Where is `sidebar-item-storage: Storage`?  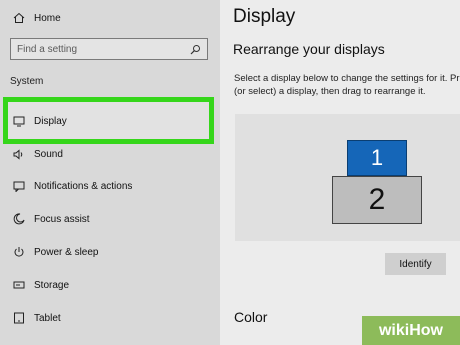 sidebar-item-storage: Storage is located at coordinates (110, 285).